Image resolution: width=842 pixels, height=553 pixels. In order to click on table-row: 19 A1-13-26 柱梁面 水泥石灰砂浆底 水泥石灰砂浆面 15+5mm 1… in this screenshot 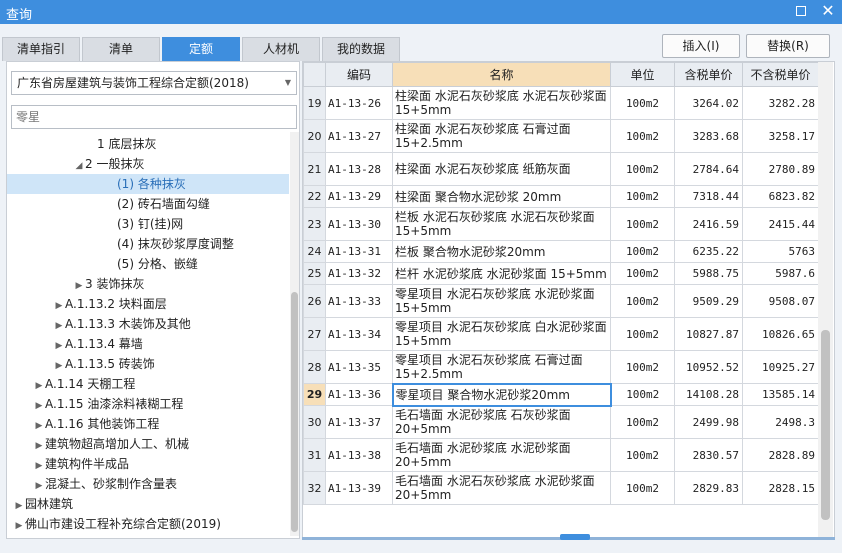, I will do `click(561, 103)`.